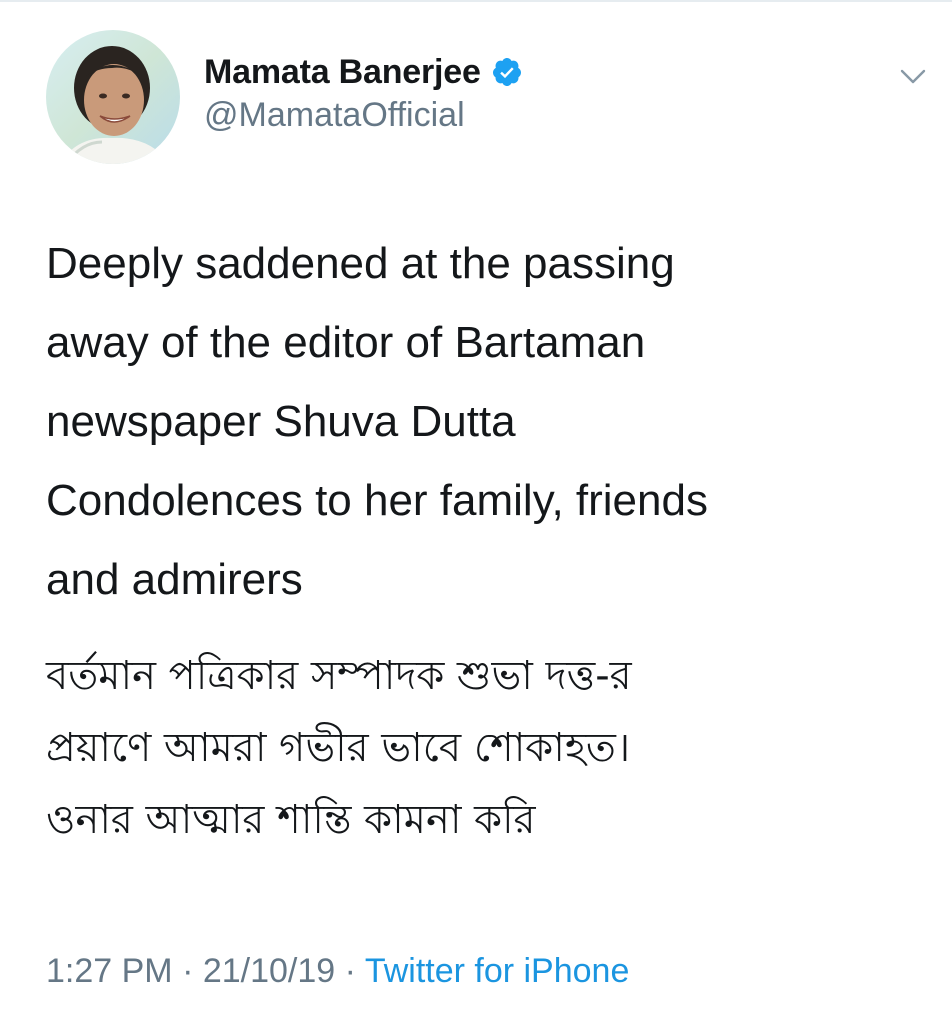  Describe the element at coordinates (346, 342) in the screenshot. I see `tweet-text-line: away of the editor of Bartaman` at that location.